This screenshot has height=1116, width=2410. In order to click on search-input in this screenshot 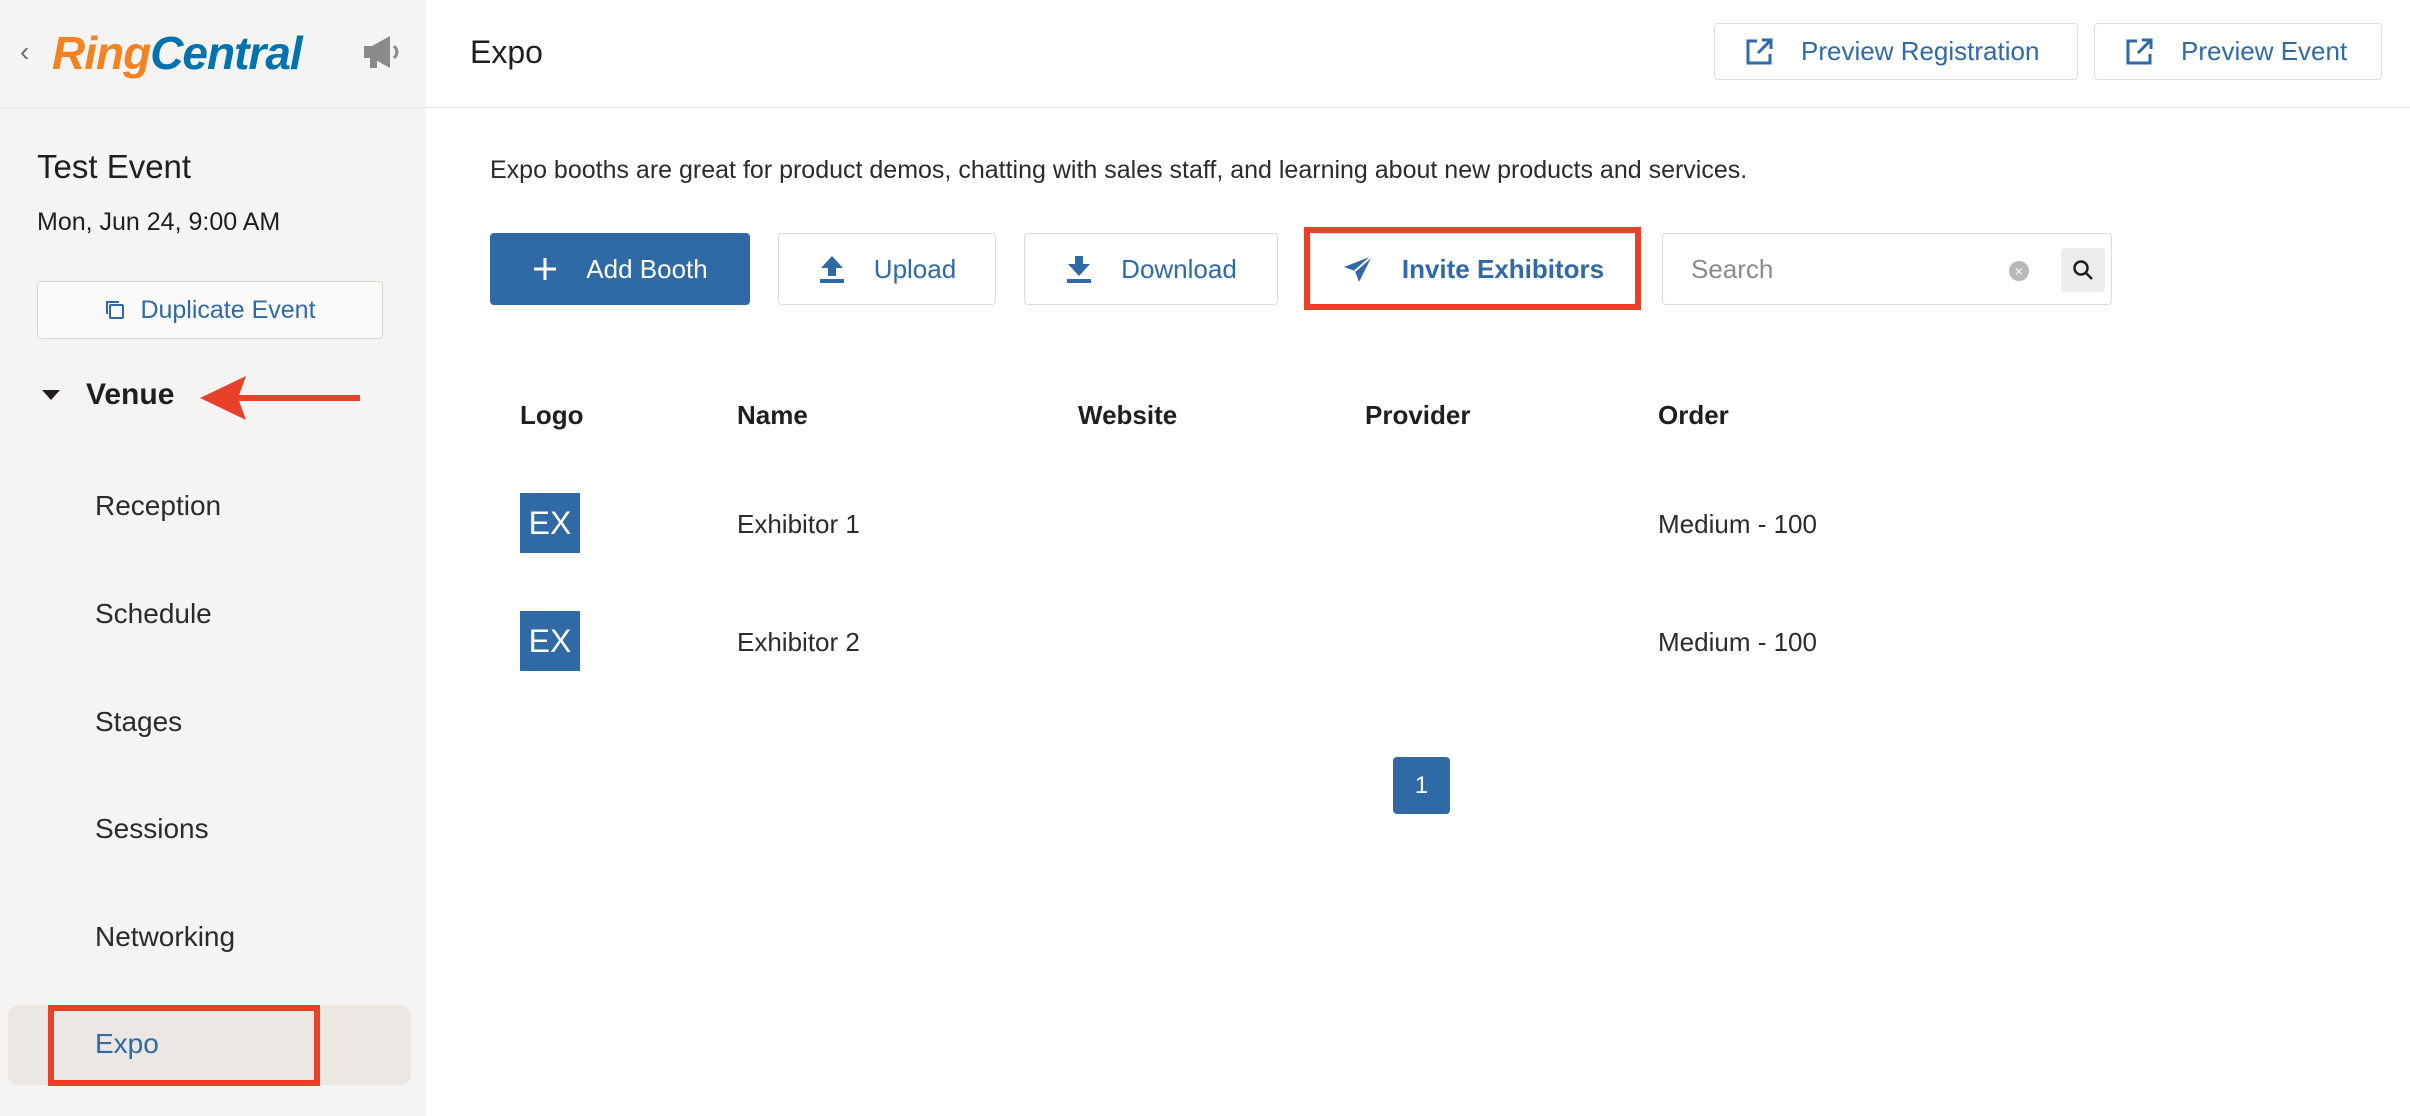, I will do `click(1841, 269)`.